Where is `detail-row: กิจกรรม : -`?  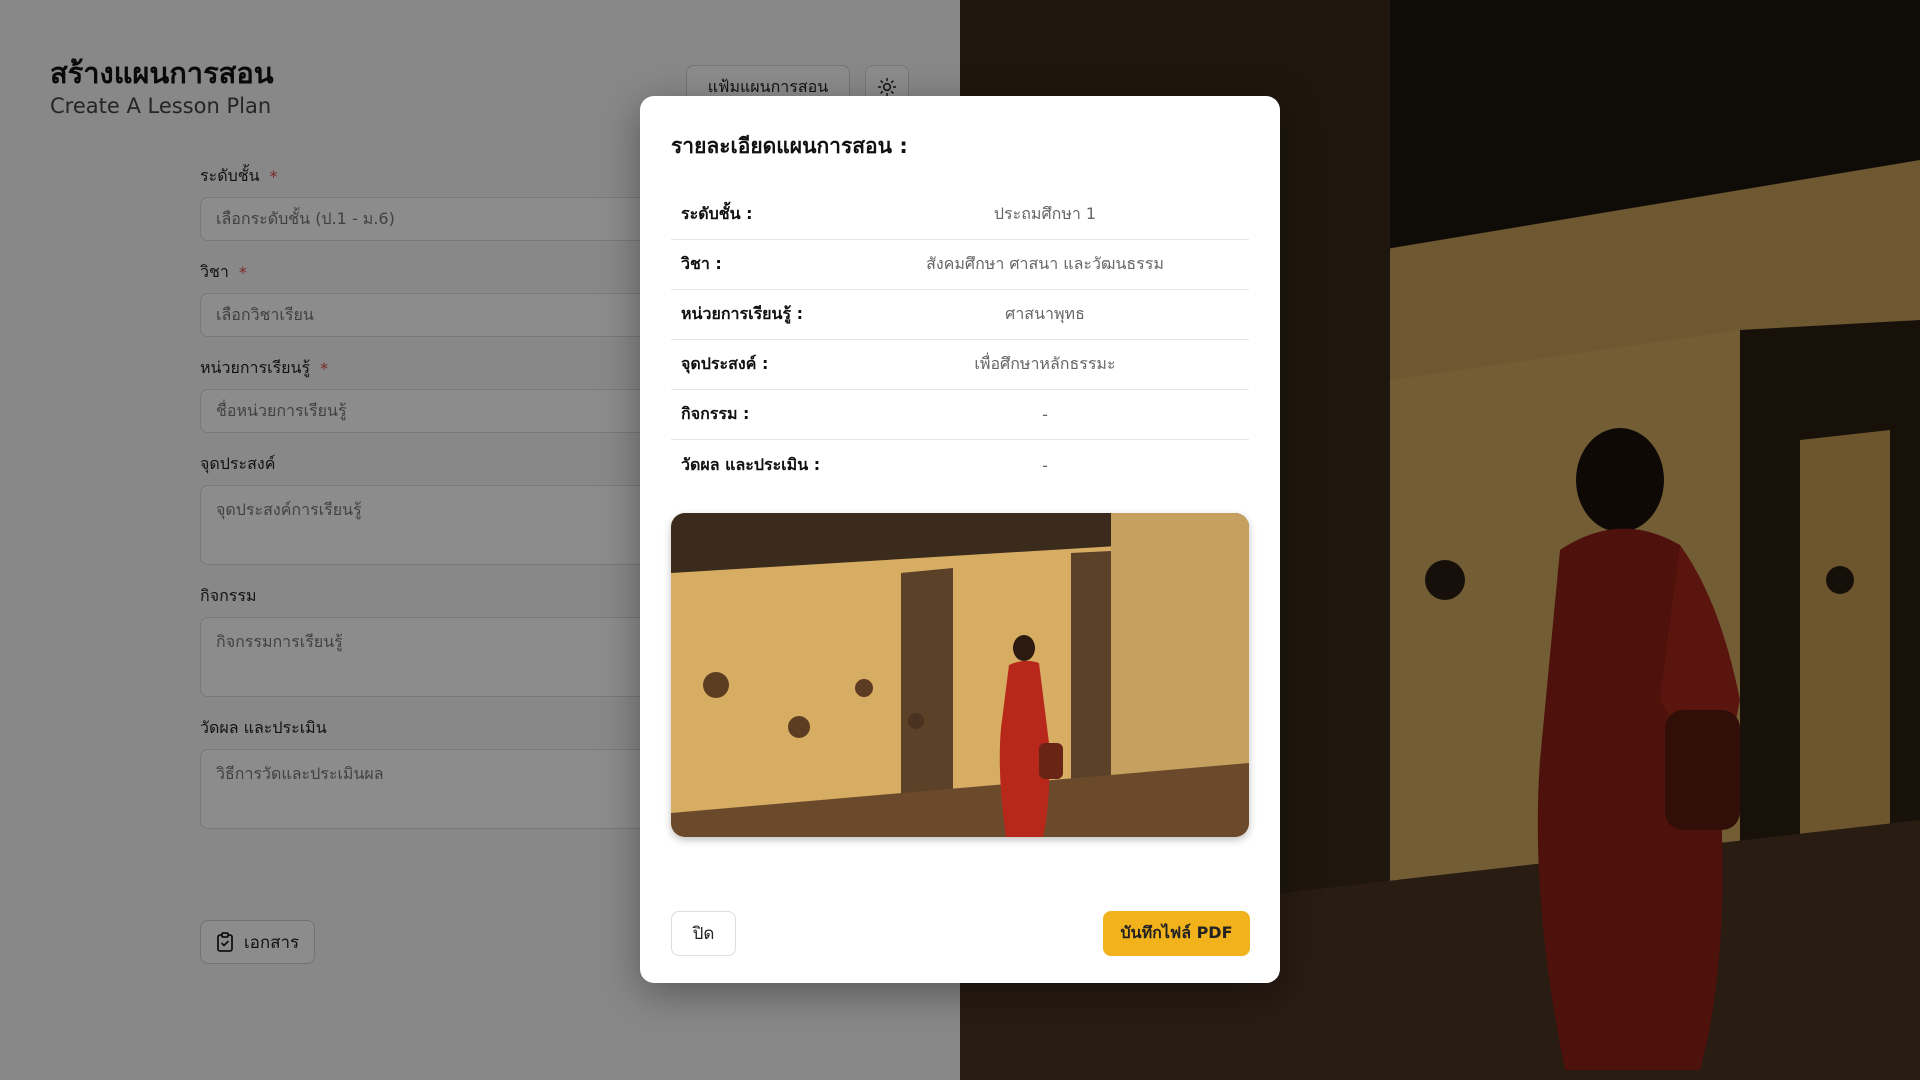 detail-row: กิจกรรม : - is located at coordinates (960, 415).